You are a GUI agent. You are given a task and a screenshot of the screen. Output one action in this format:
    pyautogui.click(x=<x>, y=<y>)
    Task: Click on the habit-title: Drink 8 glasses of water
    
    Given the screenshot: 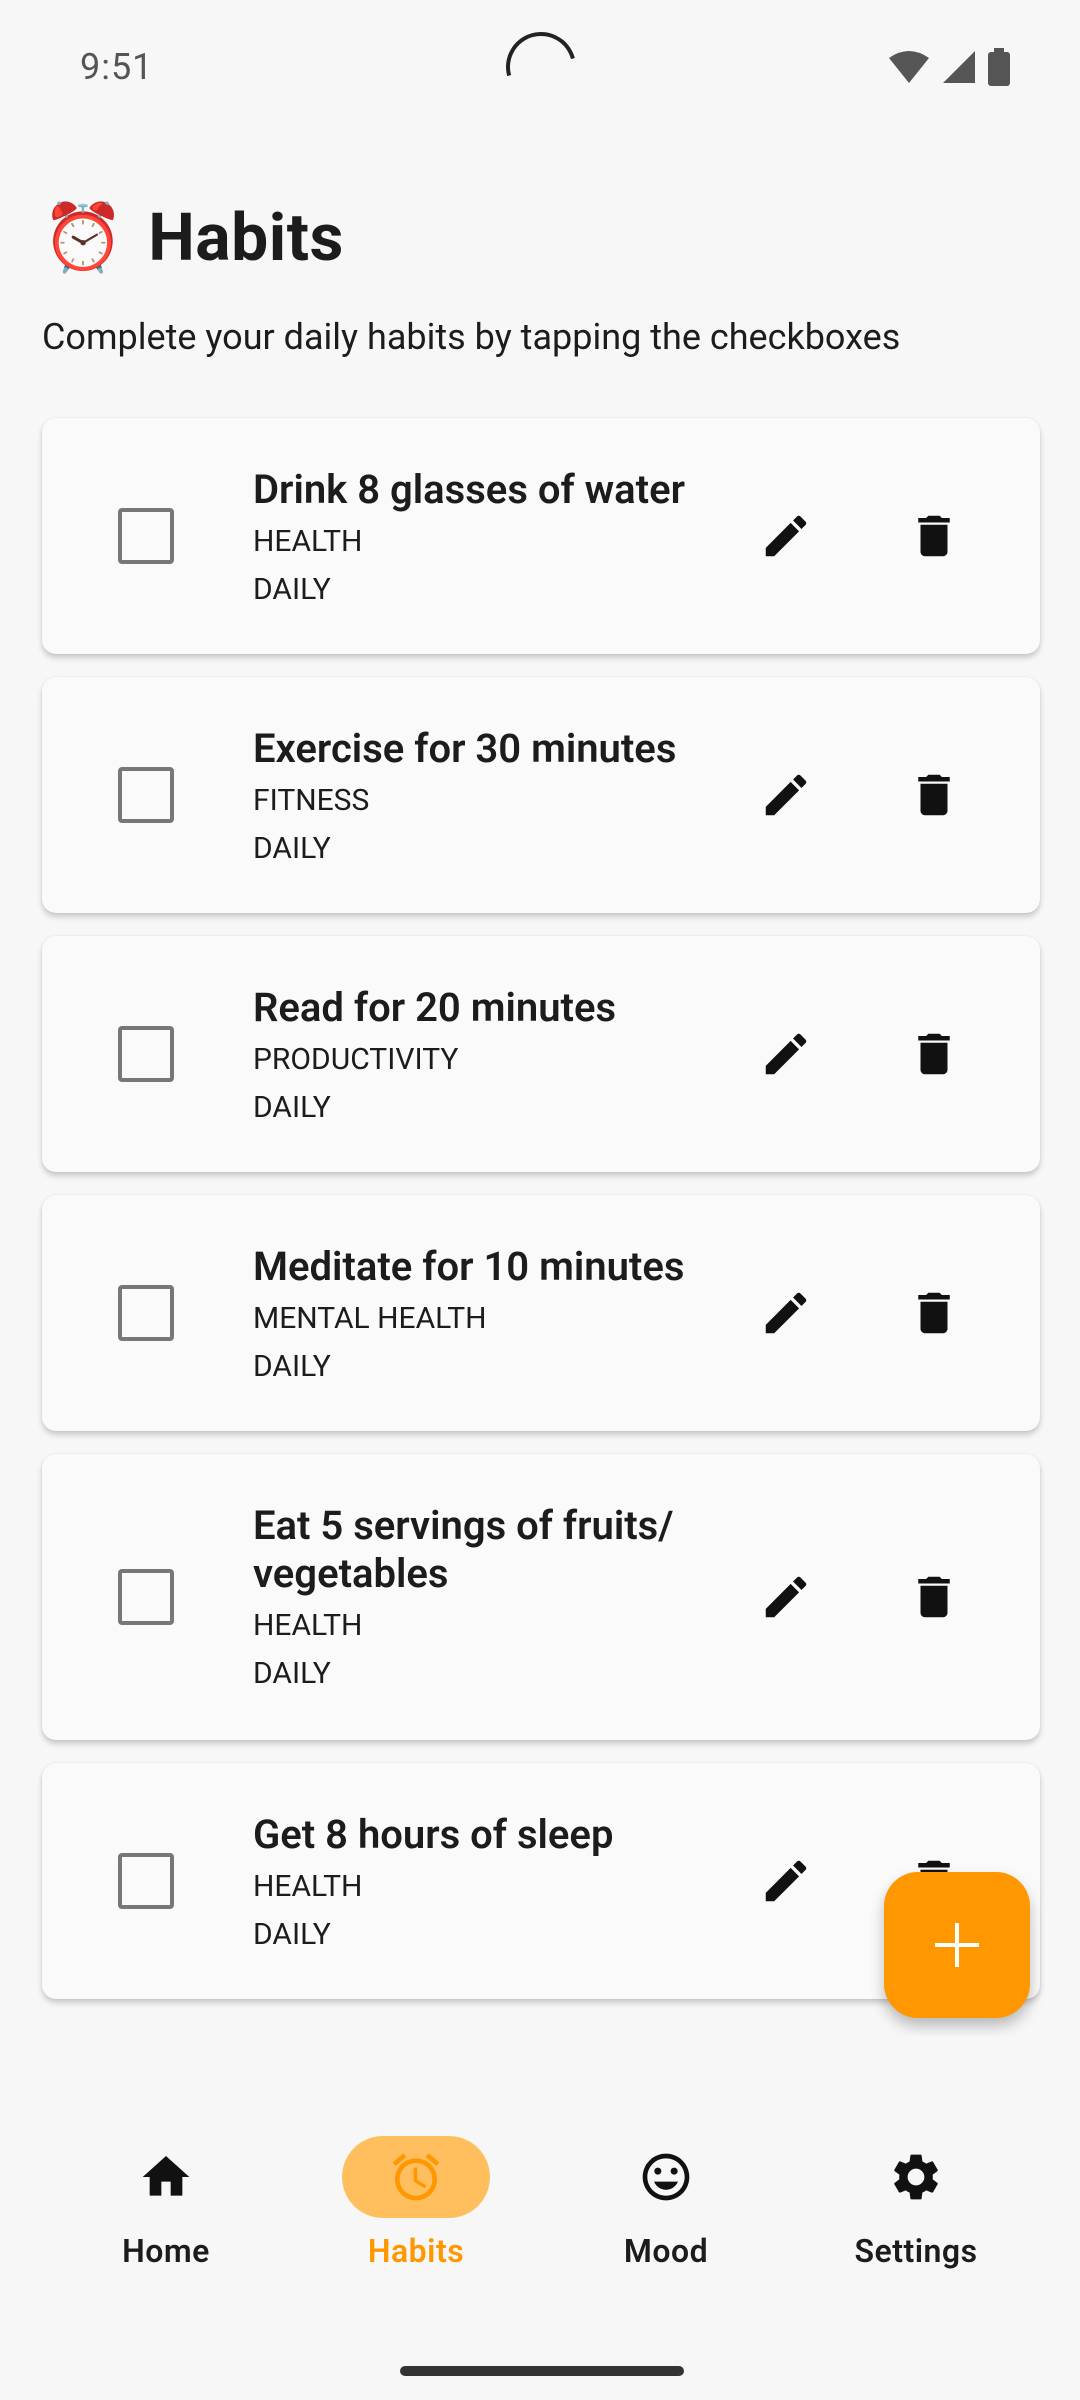 What is the action you would take?
    pyautogui.click(x=469, y=489)
    